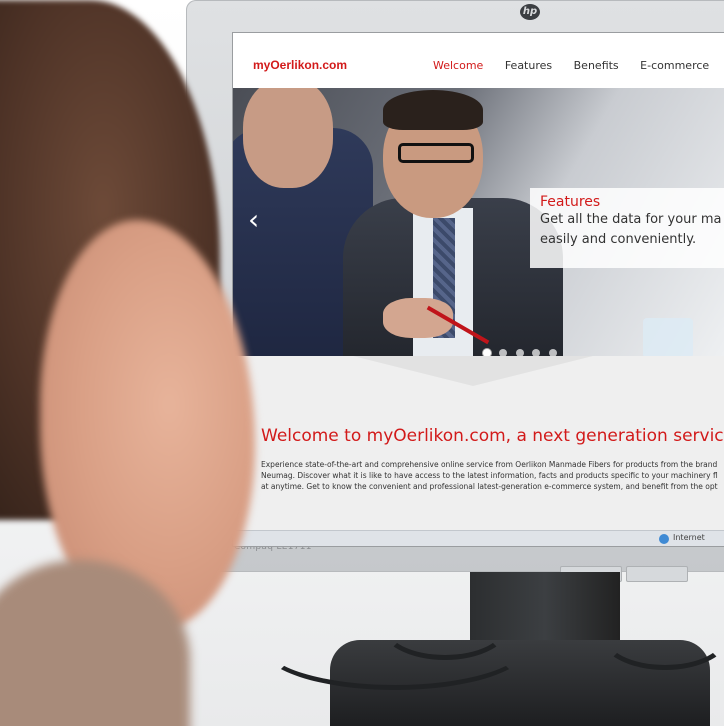 This screenshot has height=726, width=724. What do you see at coordinates (657, 574) in the screenshot?
I see `monitor-button` at bounding box center [657, 574].